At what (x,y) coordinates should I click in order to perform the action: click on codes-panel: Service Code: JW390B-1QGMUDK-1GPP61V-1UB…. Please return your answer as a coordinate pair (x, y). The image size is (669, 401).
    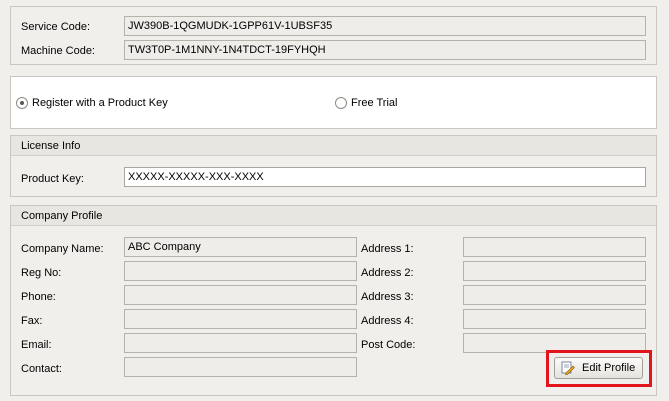
    Looking at the image, I should click on (333, 35).